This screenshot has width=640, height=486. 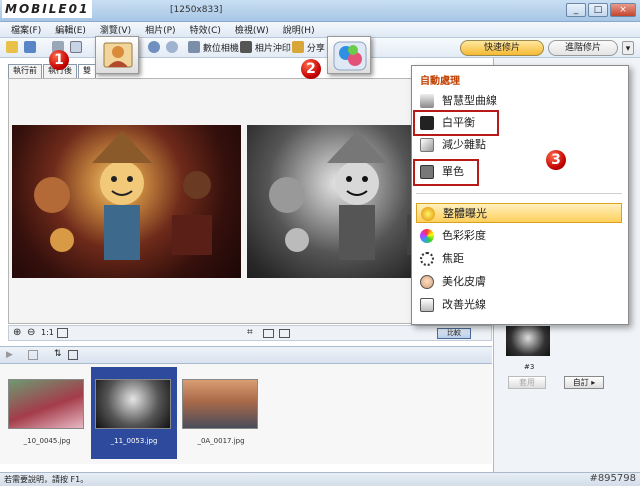 I want to click on menu-photo: 相片(P), so click(x=160, y=29).